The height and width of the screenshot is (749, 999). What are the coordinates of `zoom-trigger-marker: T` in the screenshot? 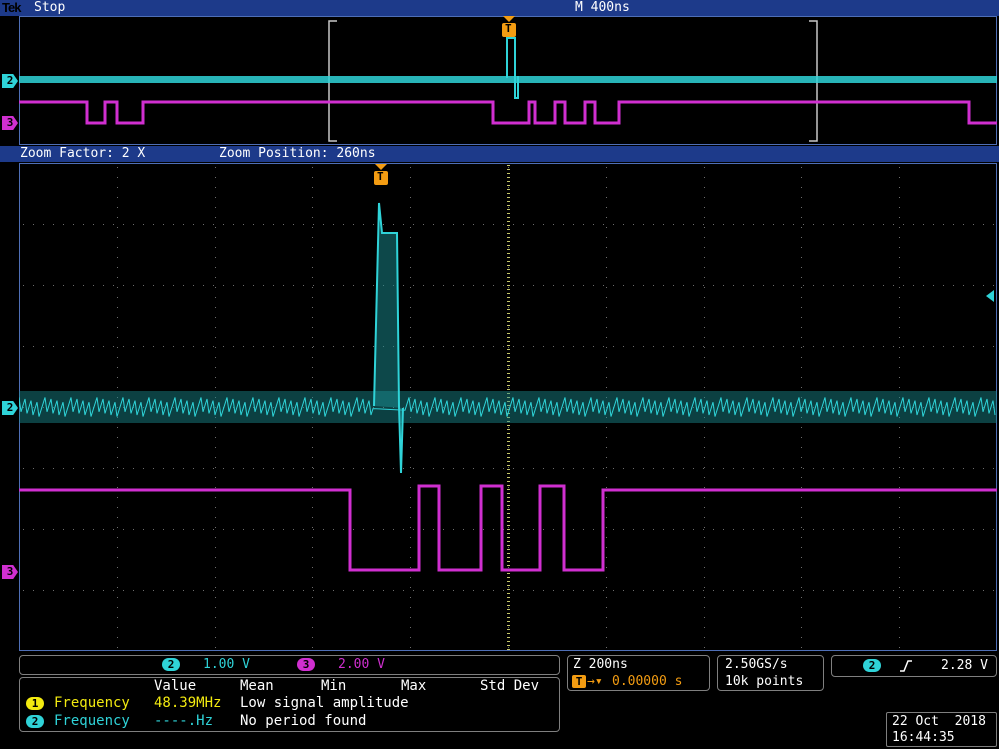 It's located at (381, 175).